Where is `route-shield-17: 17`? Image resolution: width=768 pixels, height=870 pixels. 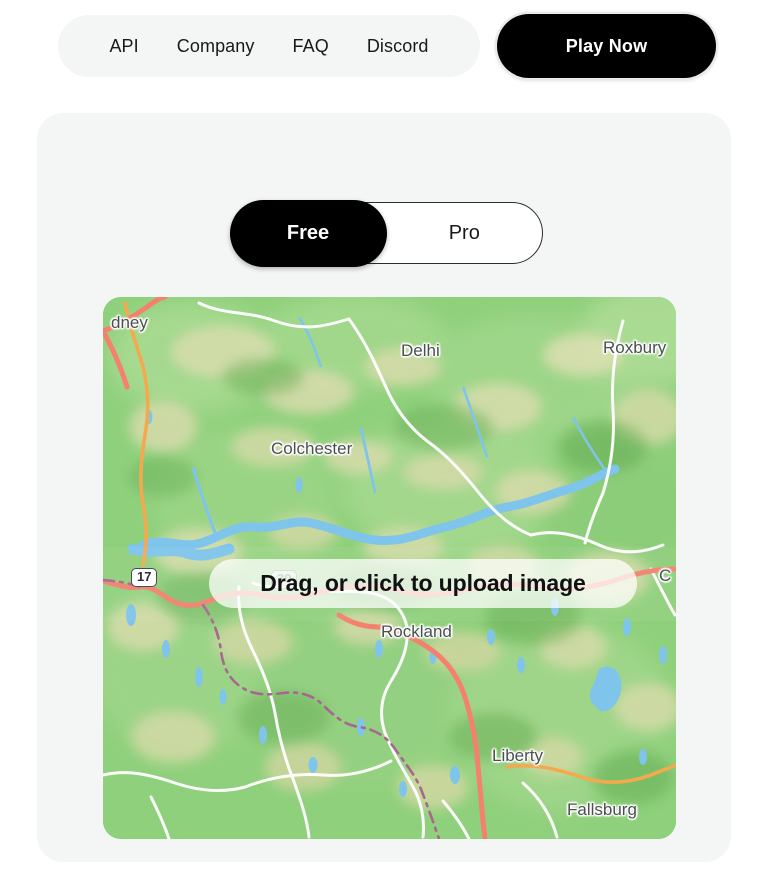
route-shield-17: 17 is located at coordinates (144, 577).